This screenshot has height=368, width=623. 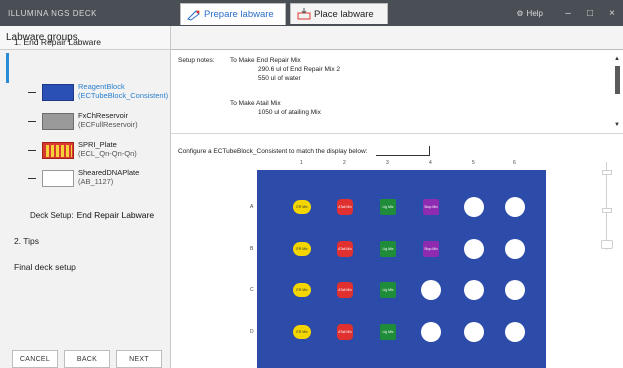 What do you see at coordinates (265, 60) in the screenshot?
I see `note-line: To Make End Repair Mix` at bounding box center [265, 60].